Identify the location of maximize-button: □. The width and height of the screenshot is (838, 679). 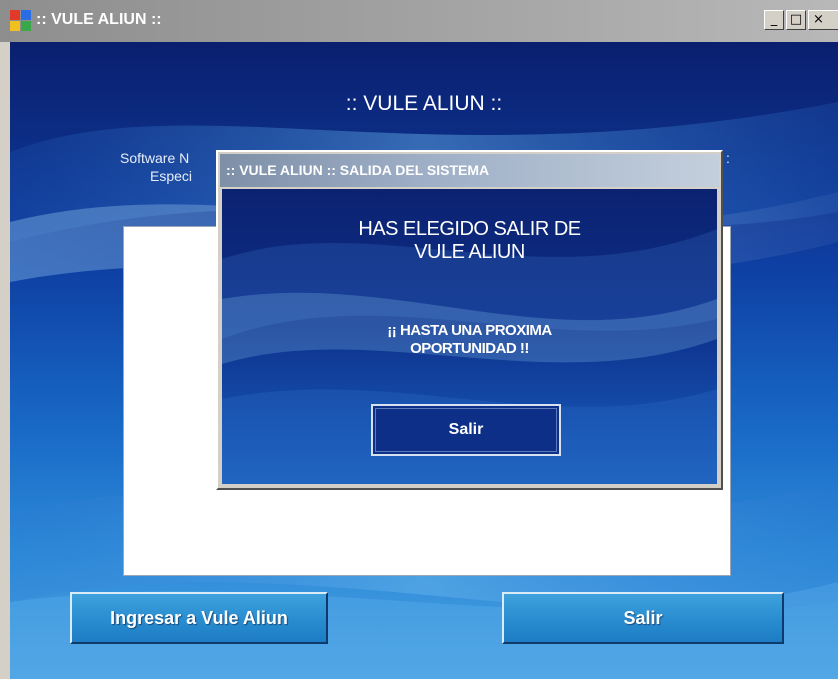
(796, 20).